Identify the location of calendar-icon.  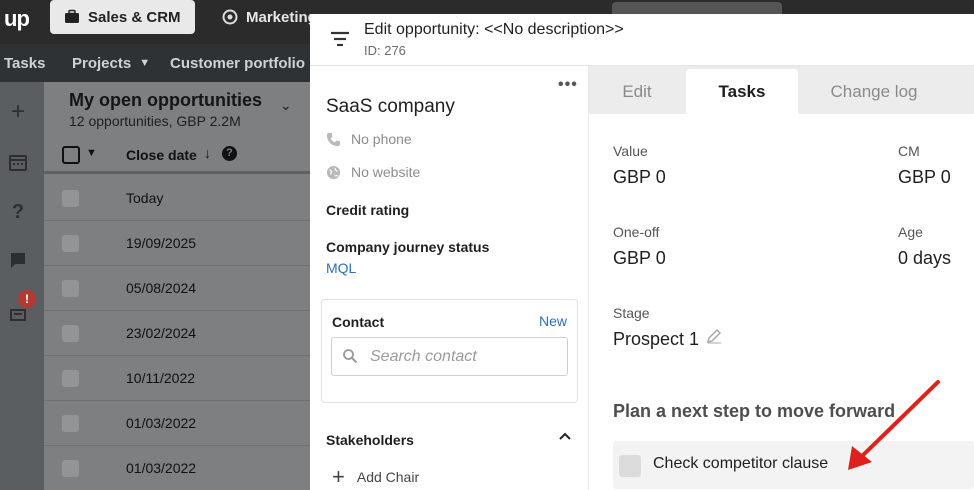
(18, 162).